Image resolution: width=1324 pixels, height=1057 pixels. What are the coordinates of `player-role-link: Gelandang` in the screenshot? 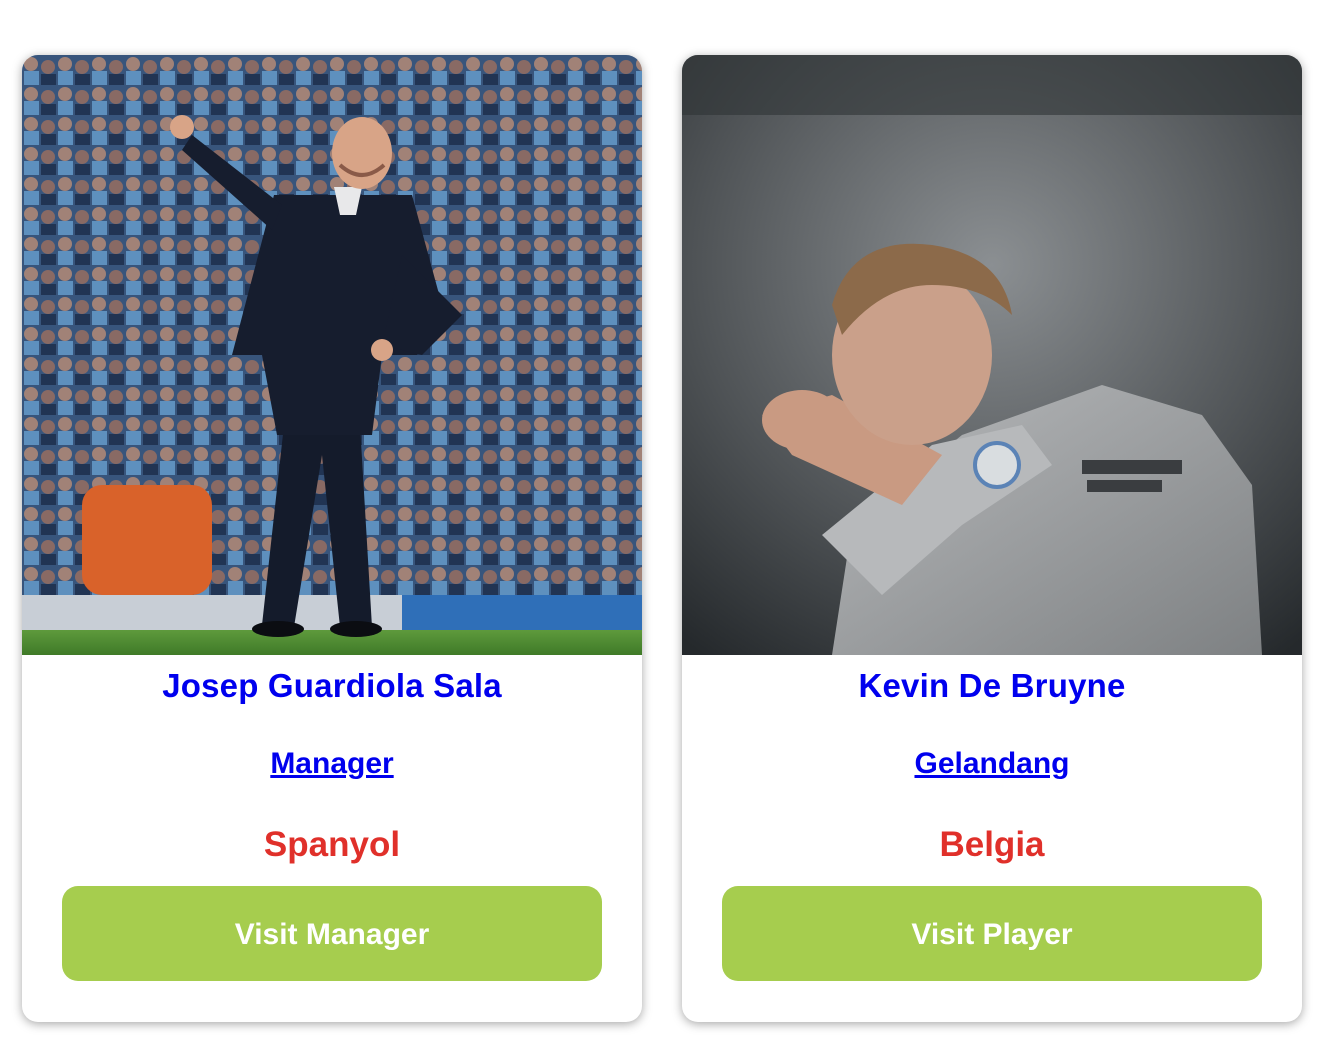 It's located at (991, 763).